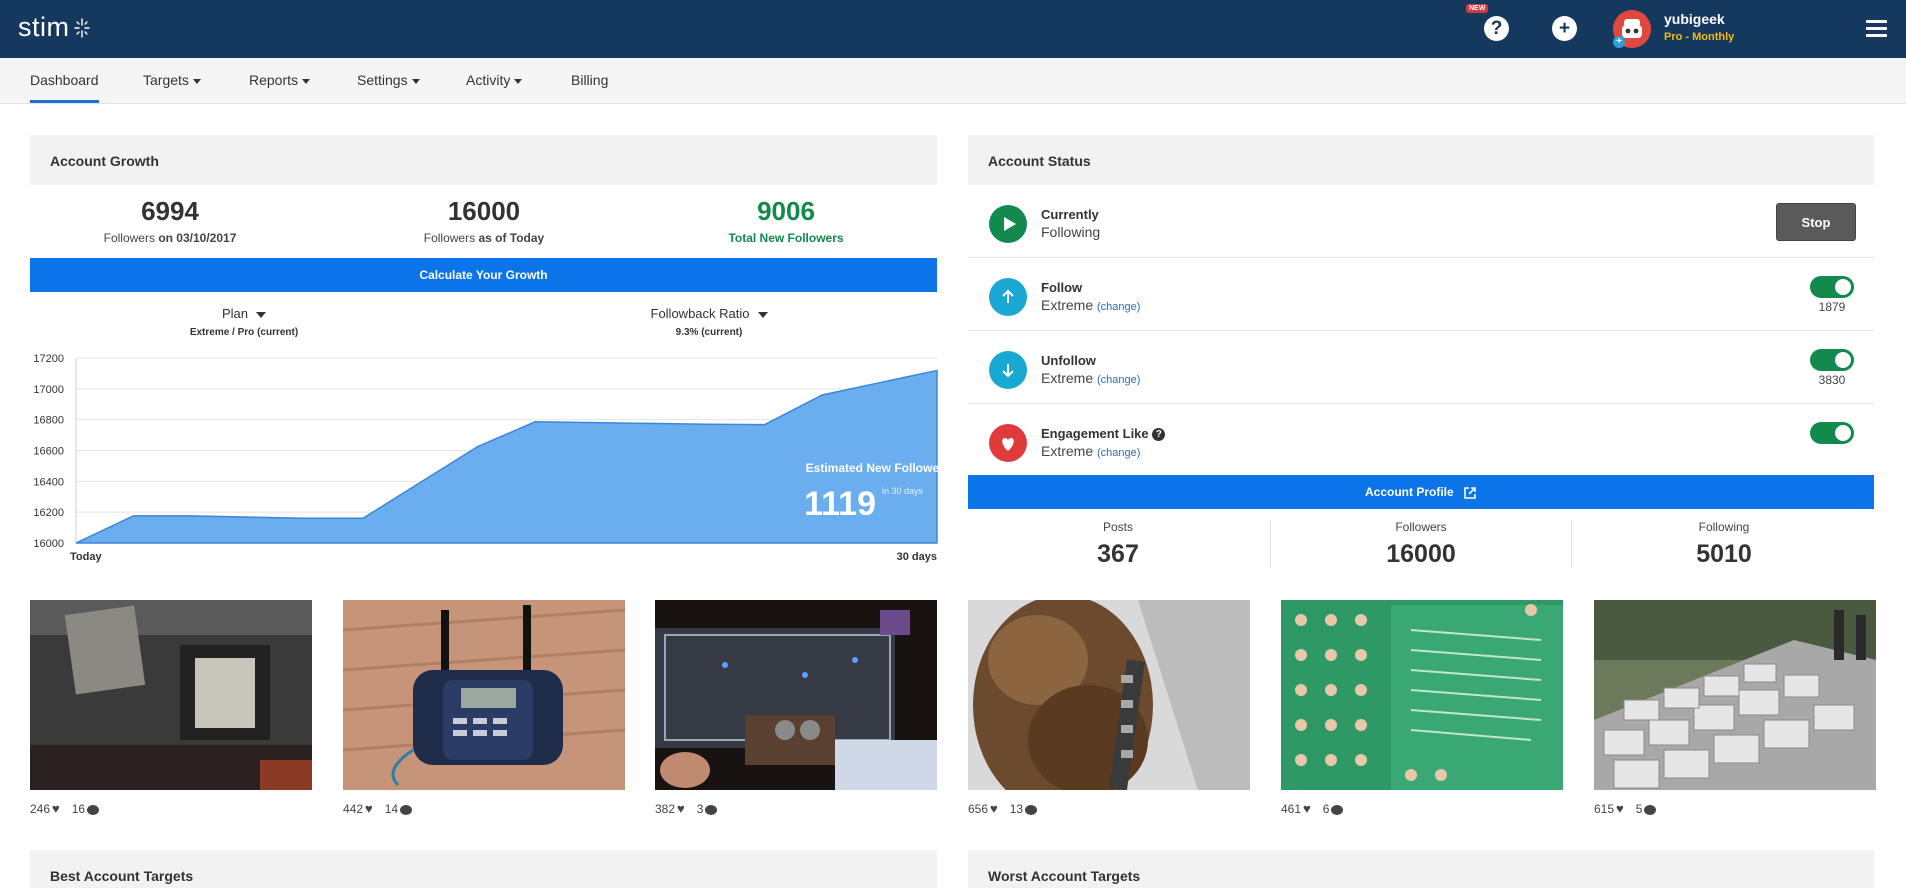 Image resolution: width=1906 pixels, height=888 pixels. Describe the element at coordinates (1421, 440) in the screenshot. I see `status-row-engagement: Engagement Like ? Extreme (change)` at that location.